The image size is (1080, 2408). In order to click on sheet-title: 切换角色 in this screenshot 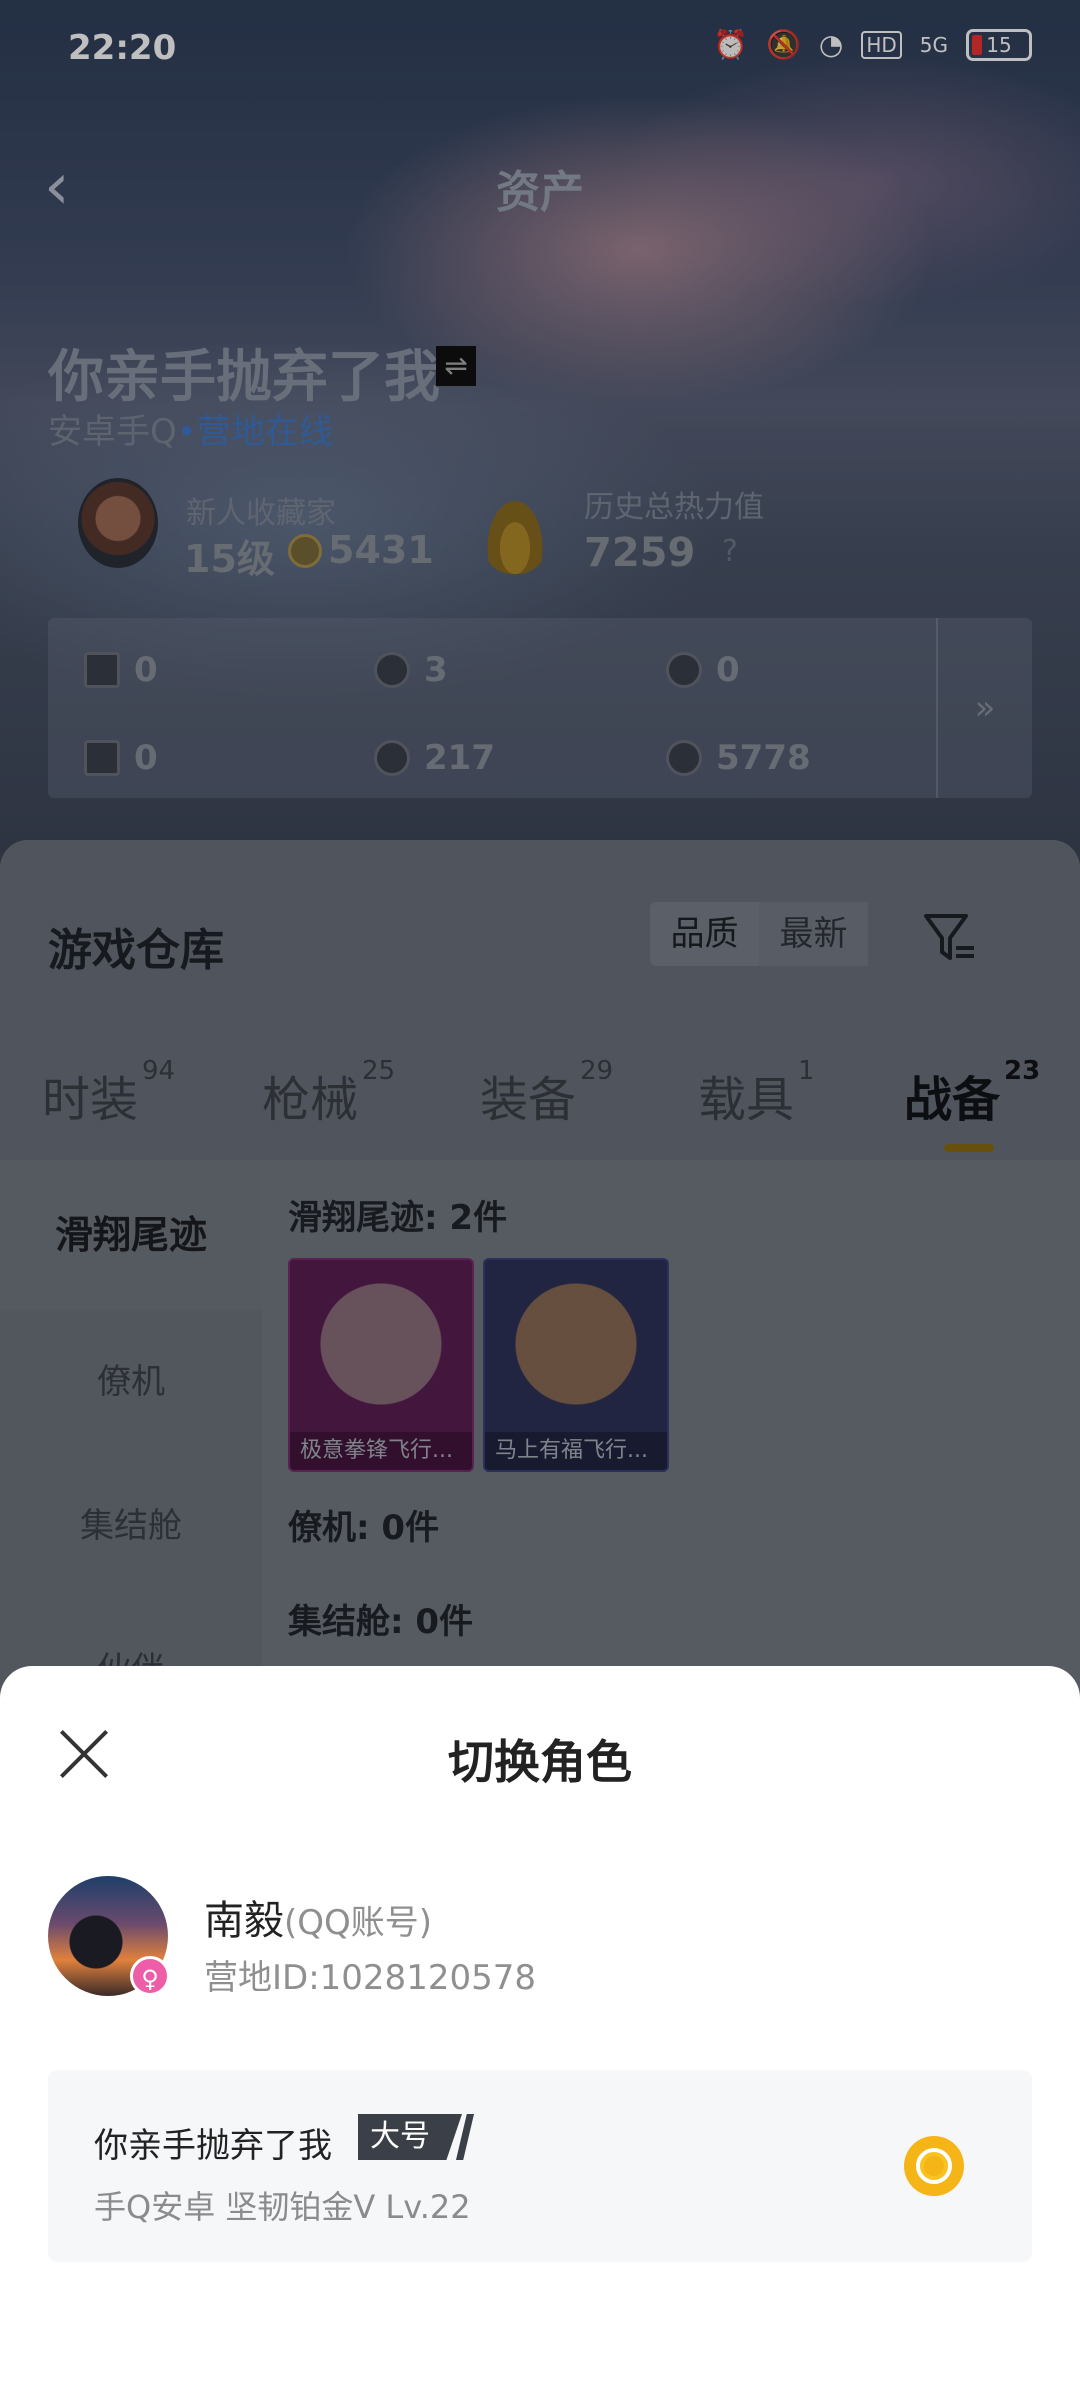, I will do `click(540, 1762)`.